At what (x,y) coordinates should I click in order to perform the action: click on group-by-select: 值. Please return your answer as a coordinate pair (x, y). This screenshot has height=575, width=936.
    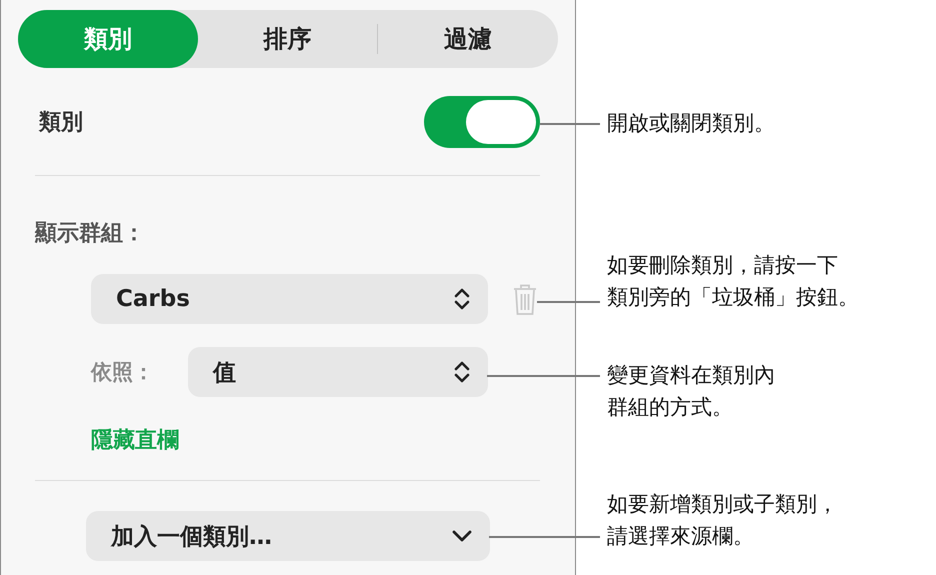
    Looking at the image, I should click on (338, 372).